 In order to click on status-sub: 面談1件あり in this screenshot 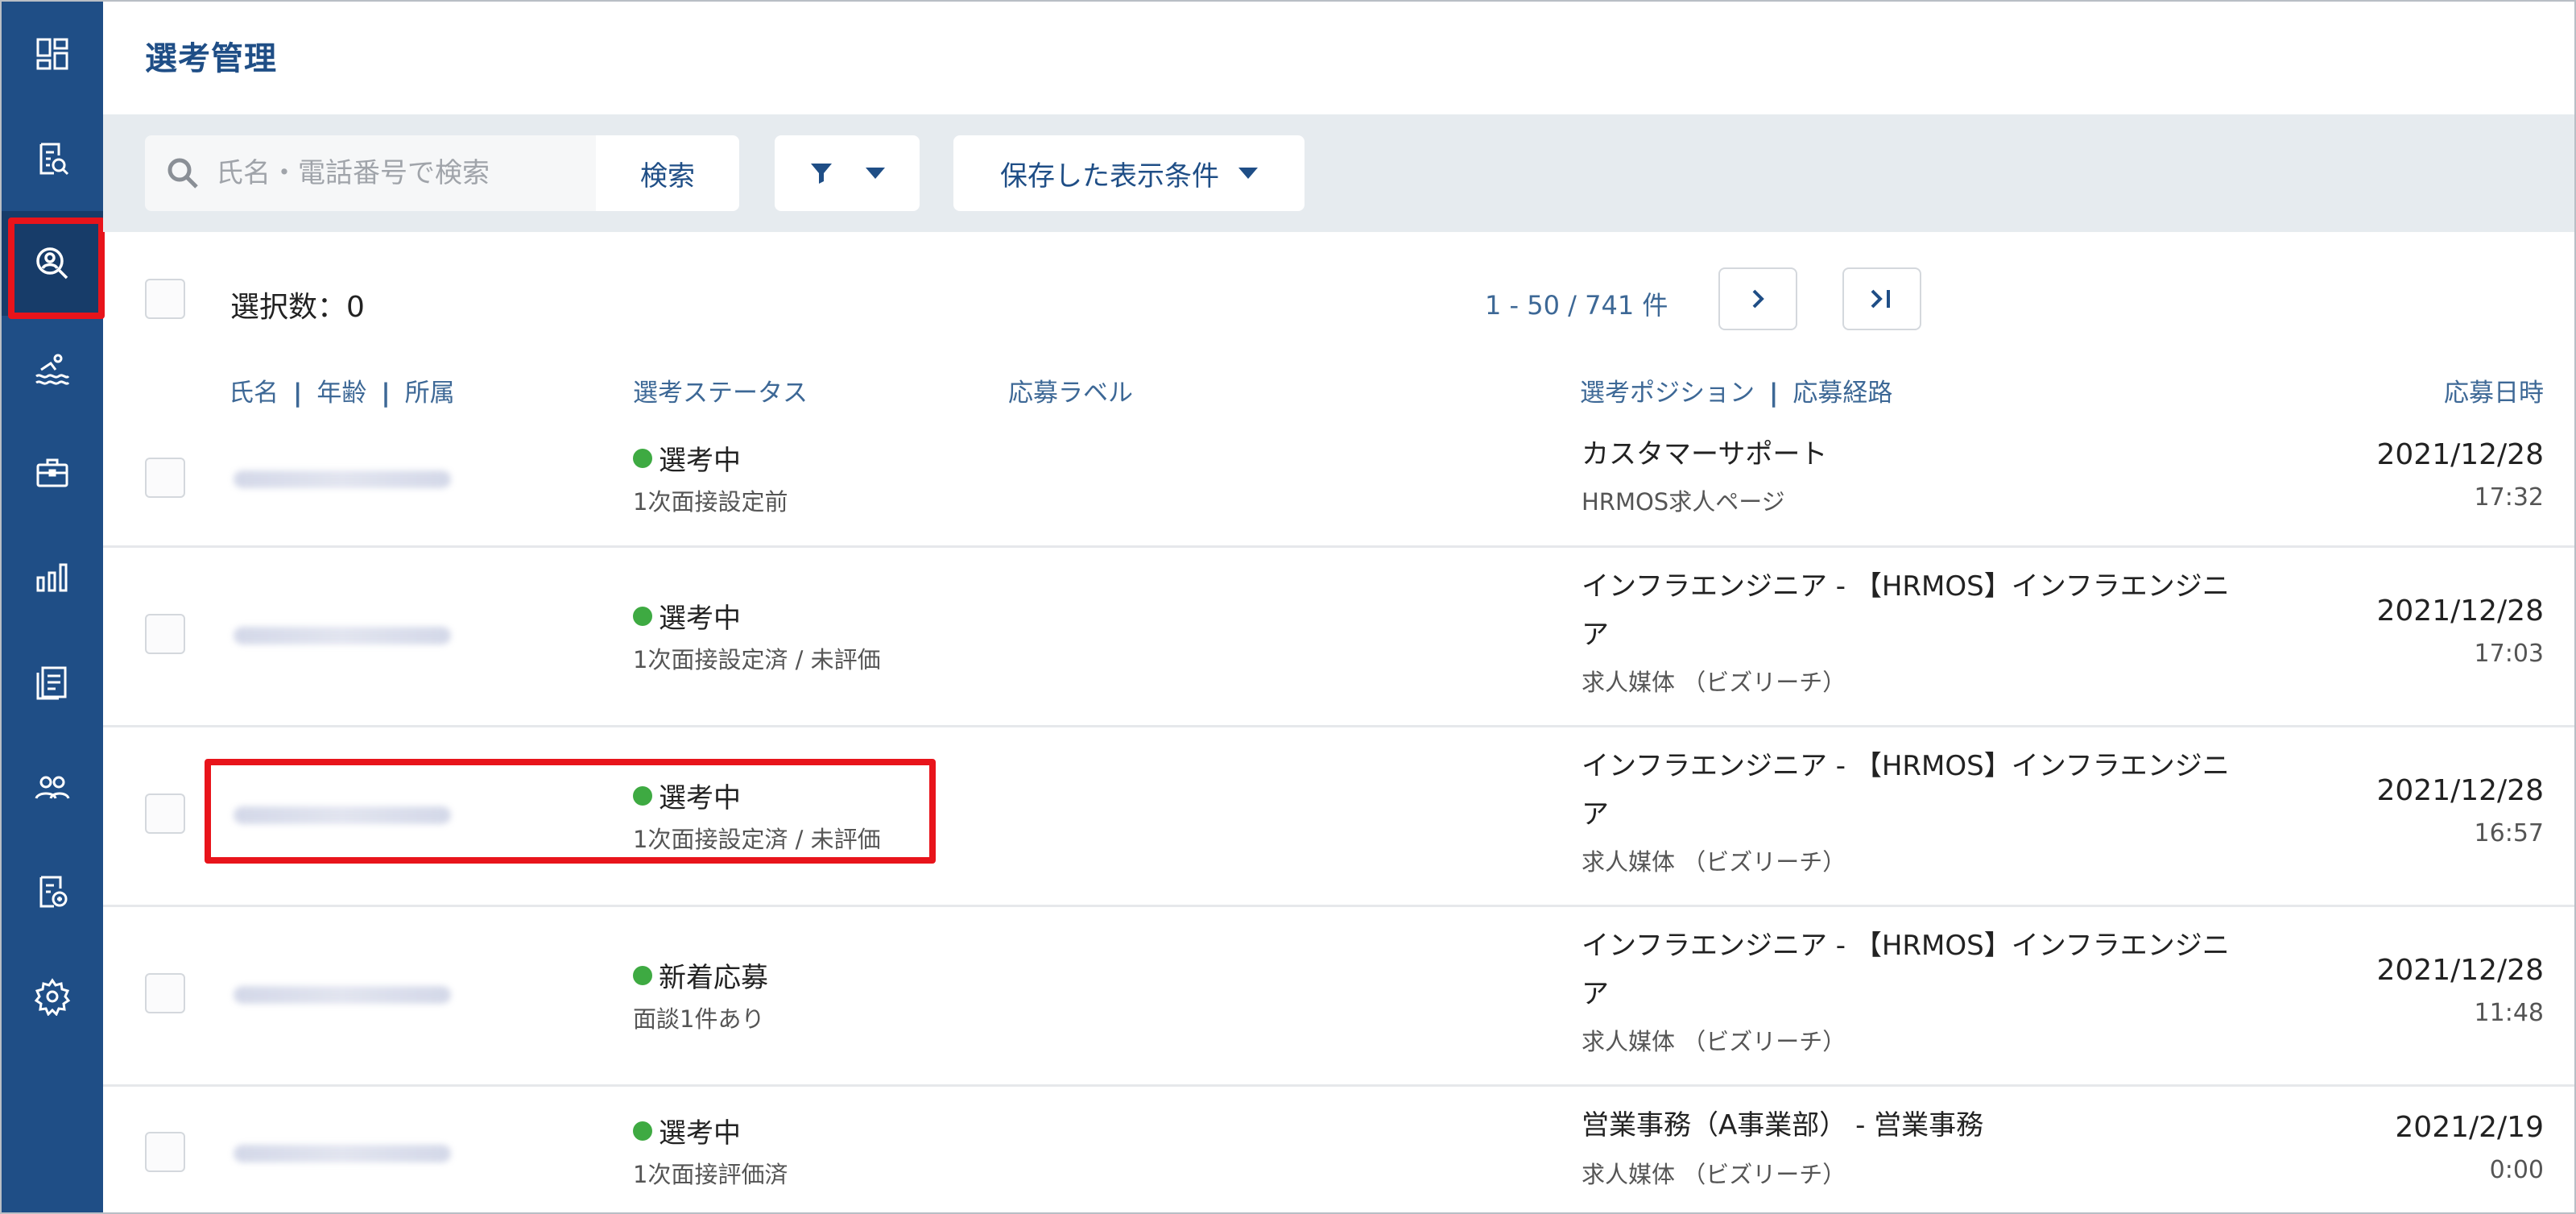, I will do `click(699, 1019)`.